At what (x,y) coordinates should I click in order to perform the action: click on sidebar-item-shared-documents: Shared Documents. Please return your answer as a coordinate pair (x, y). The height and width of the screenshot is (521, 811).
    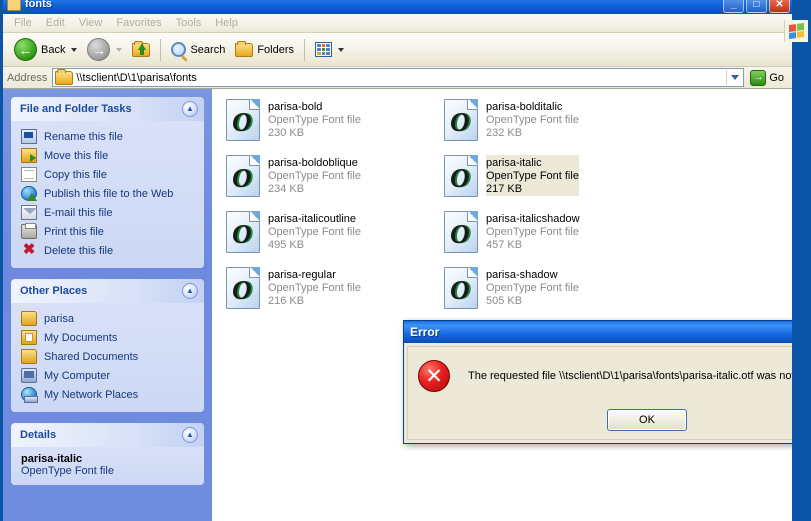
    Looking at the image, I should click on (108, 356).